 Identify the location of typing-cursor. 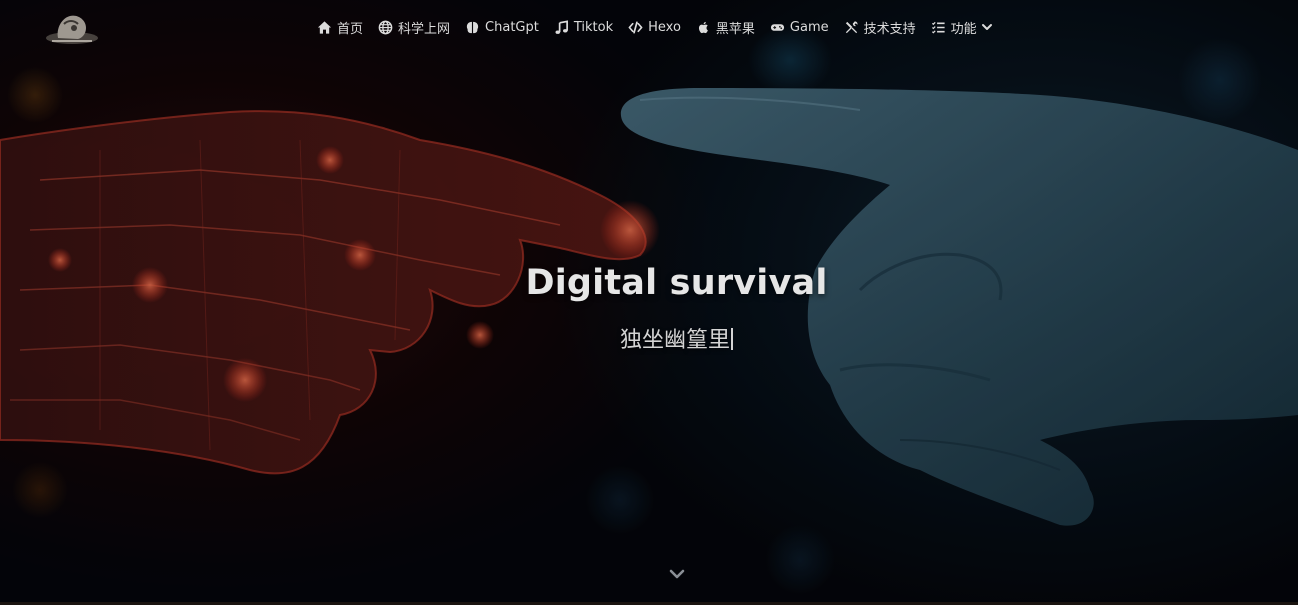
(732, 339).